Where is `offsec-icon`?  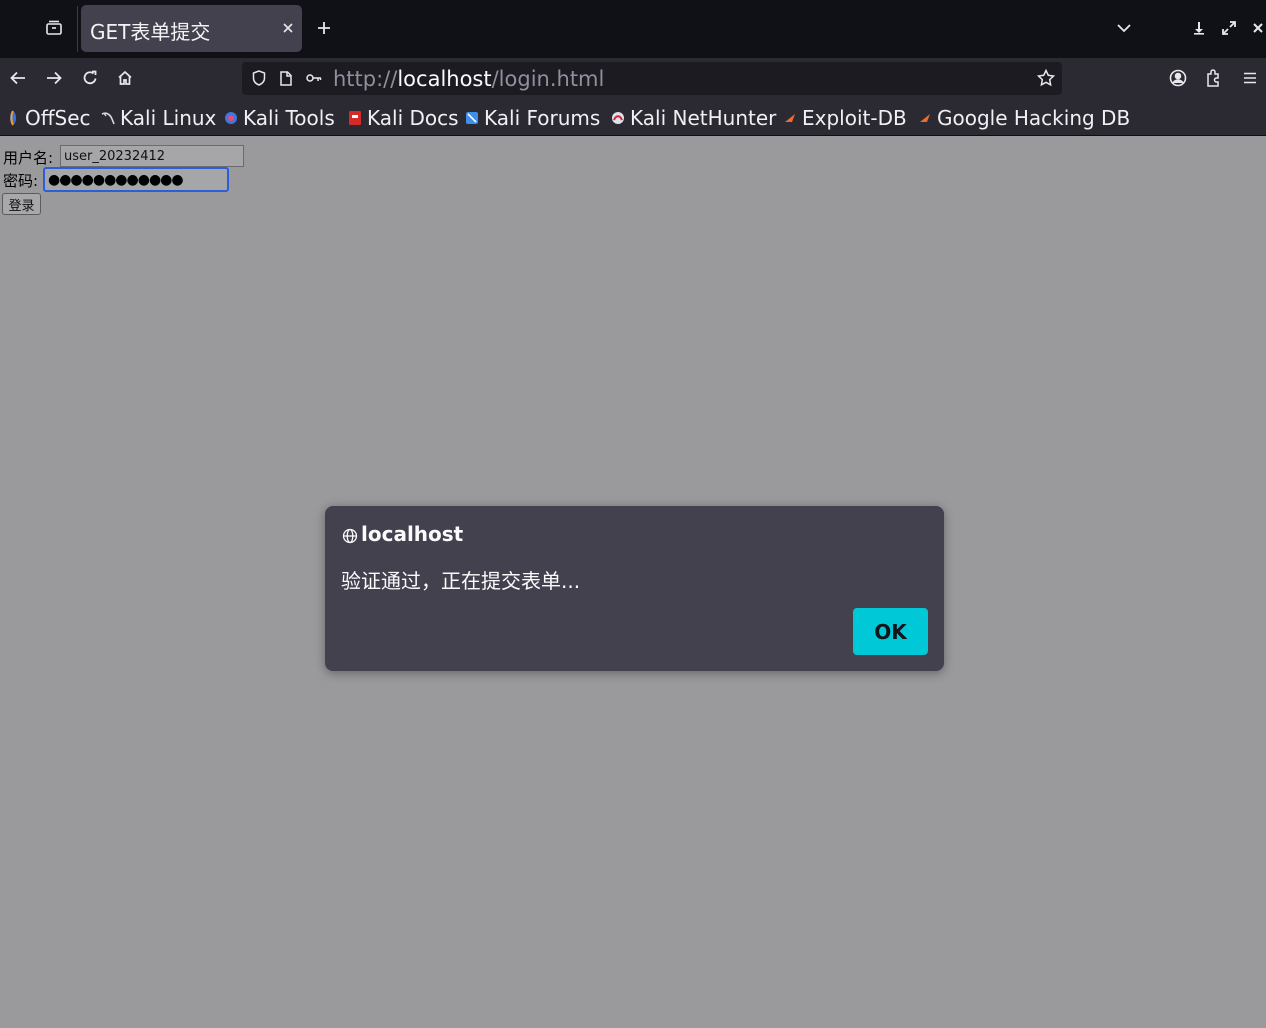 offsec-icon is located at coordinates (13, 118).